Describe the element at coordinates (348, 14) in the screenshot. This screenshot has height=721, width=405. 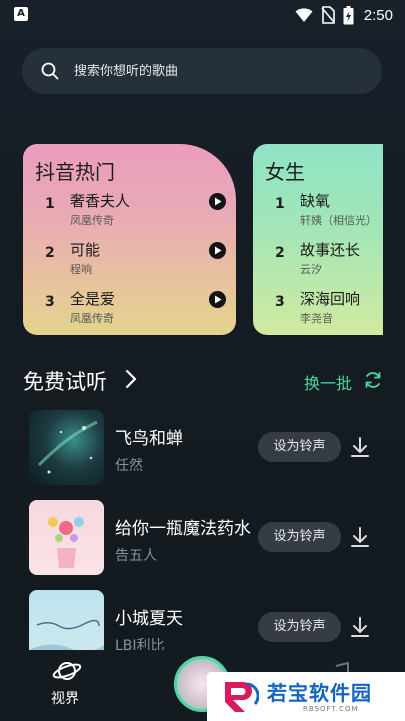
I see `battery-icon` at that location.